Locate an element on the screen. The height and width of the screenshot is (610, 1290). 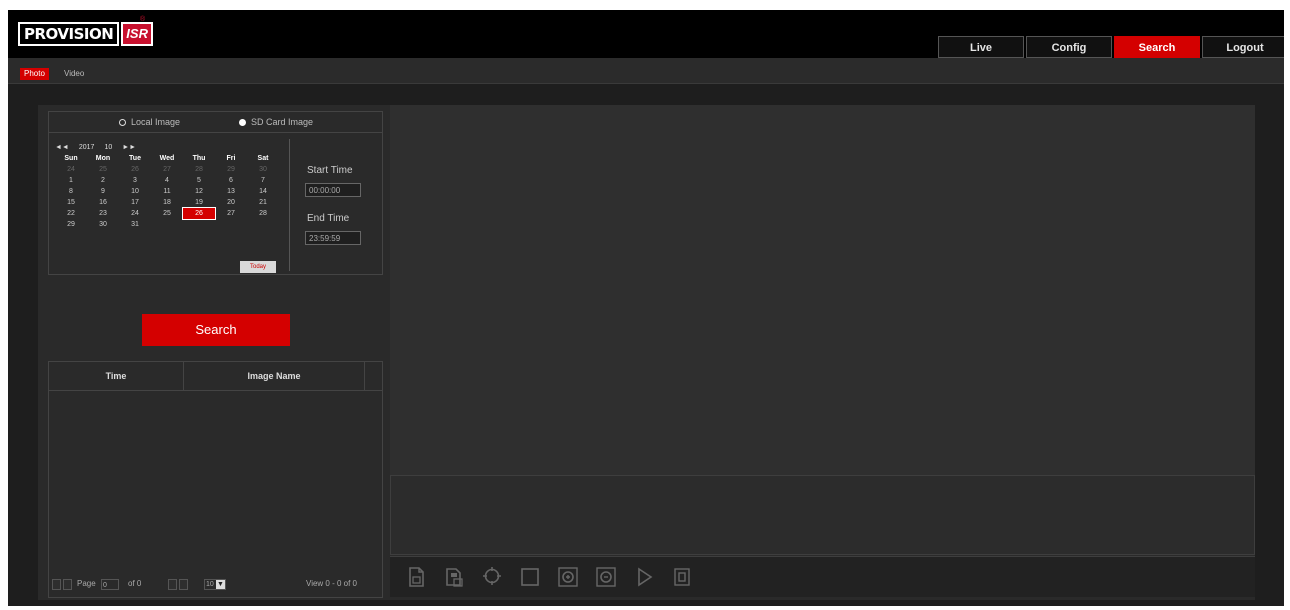
calendar-day: 31 is located at coordinates (135, 224).